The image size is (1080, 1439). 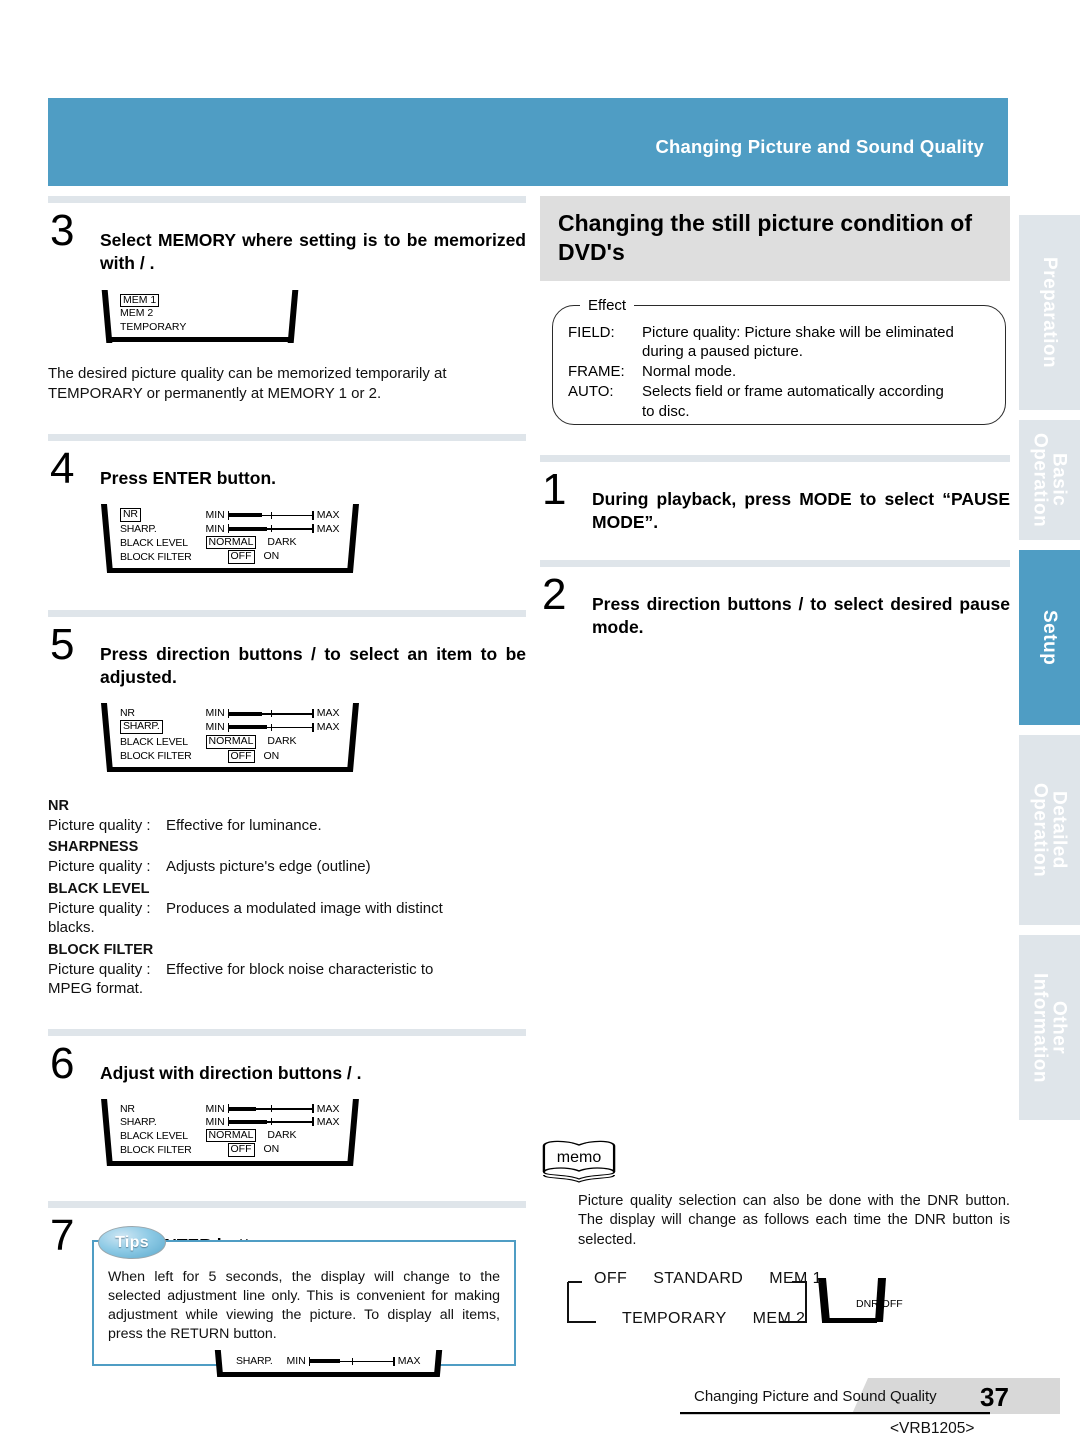 I want to click on memo-book-icon: memo, so click(x=579, y=1161).